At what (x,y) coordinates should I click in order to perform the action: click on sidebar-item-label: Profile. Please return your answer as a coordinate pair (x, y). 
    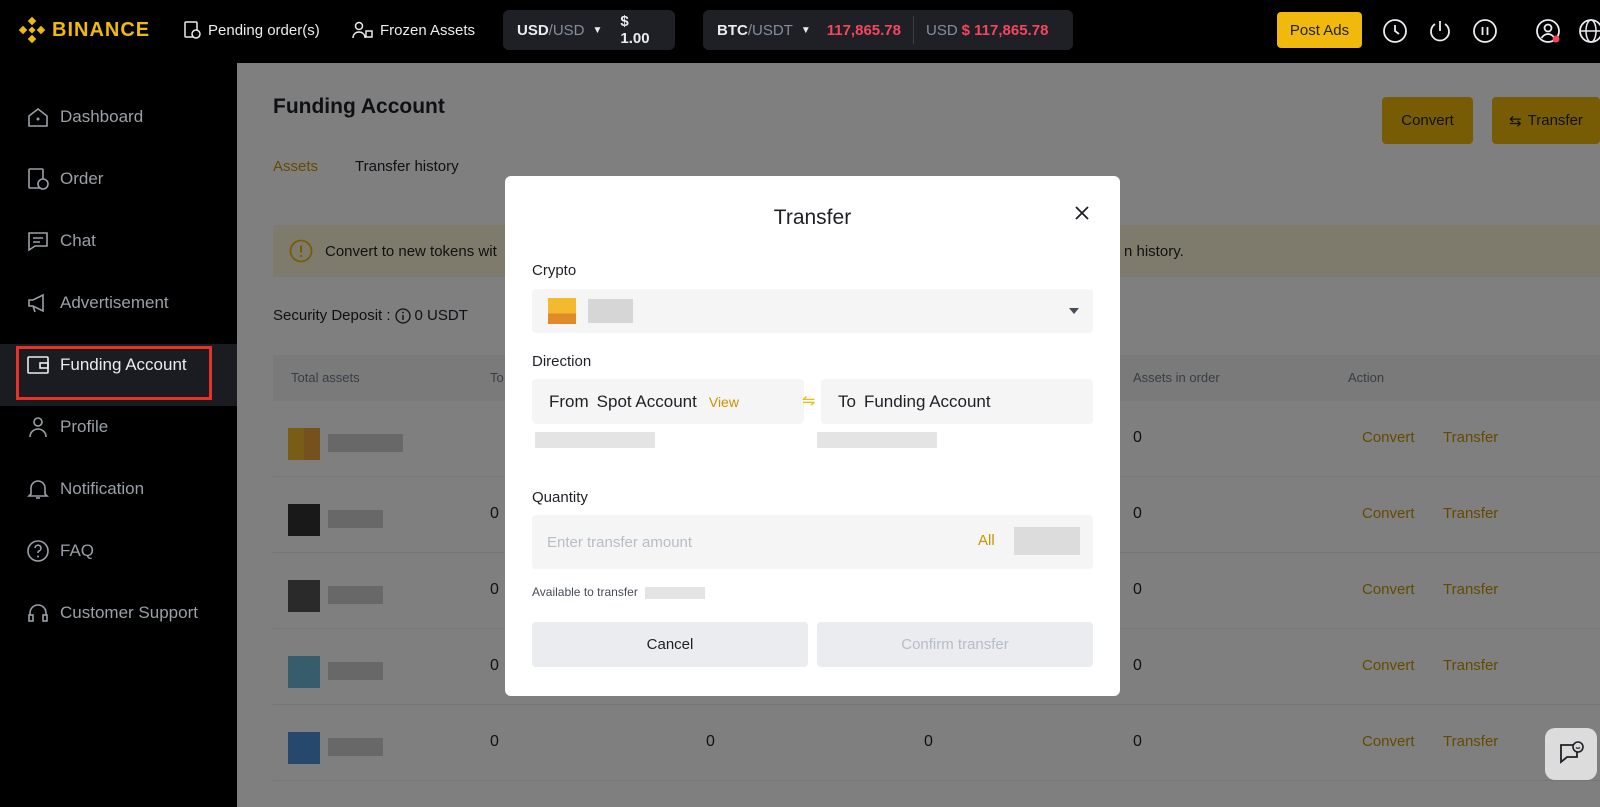
    Looking at the image, I should click on (84, 426).